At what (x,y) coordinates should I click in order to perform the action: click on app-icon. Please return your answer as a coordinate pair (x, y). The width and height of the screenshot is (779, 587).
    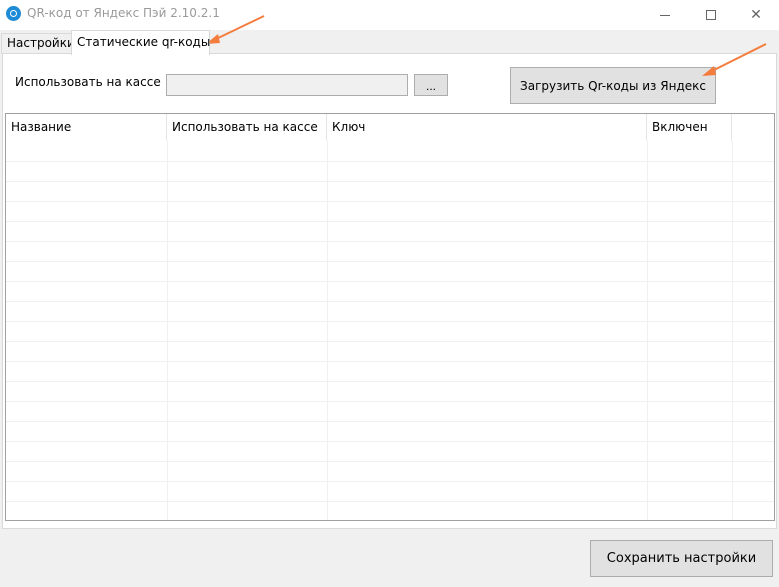
    Looking at the image, I should click on (13, 13).